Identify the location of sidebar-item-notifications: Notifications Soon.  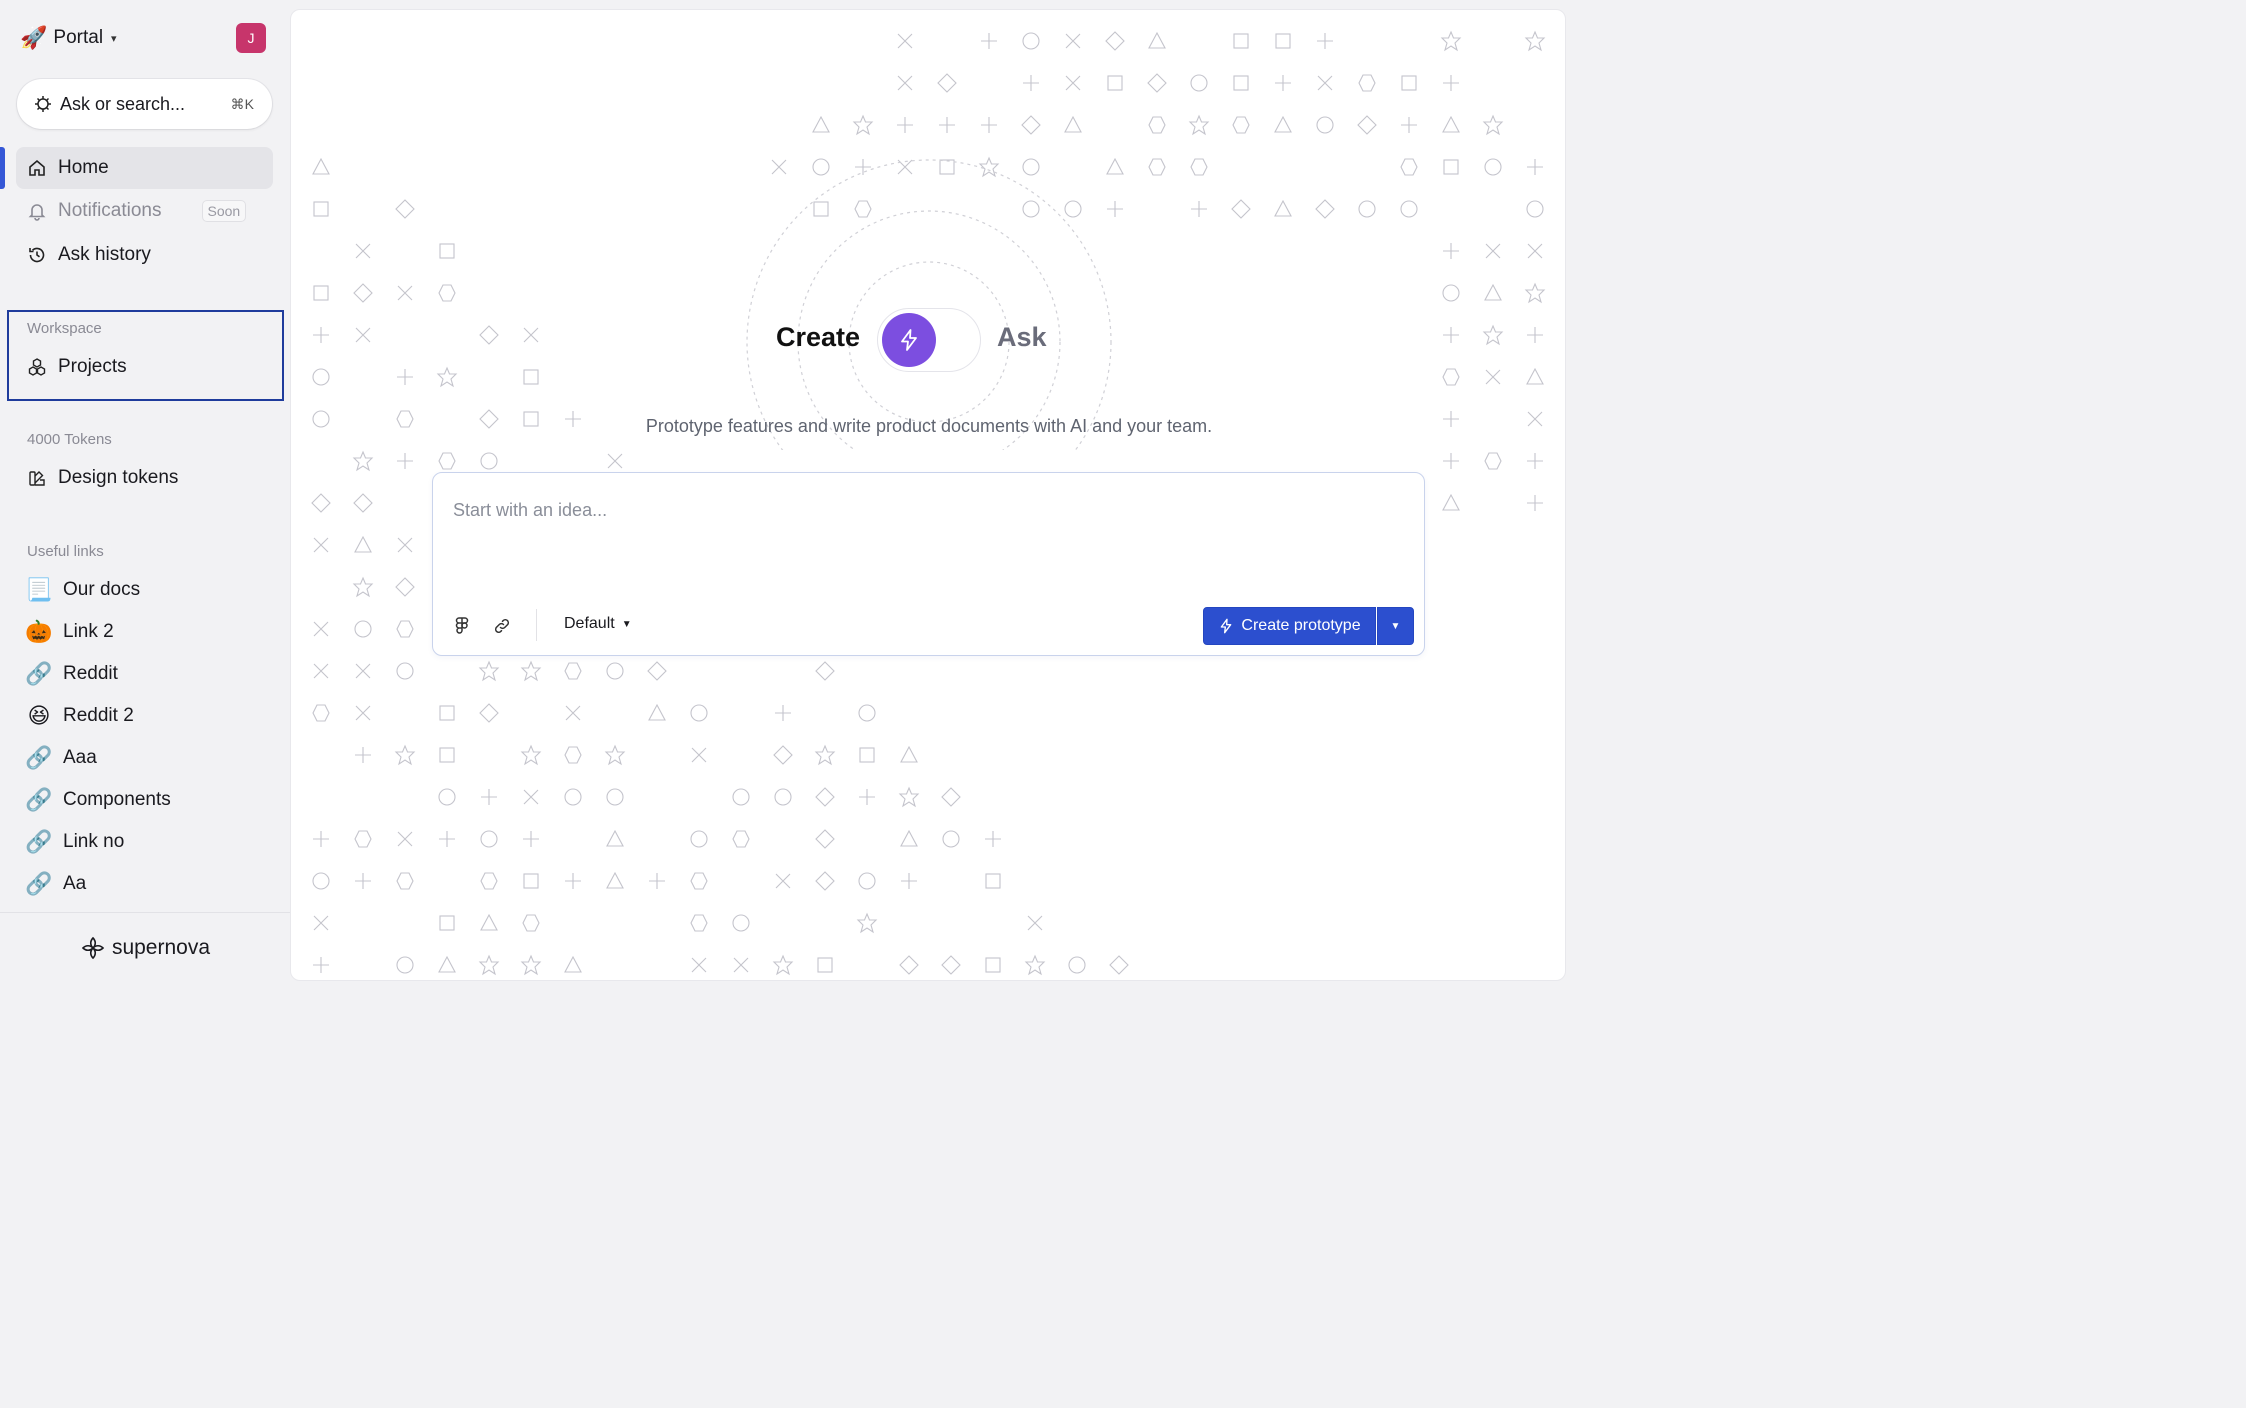
(144, 211).